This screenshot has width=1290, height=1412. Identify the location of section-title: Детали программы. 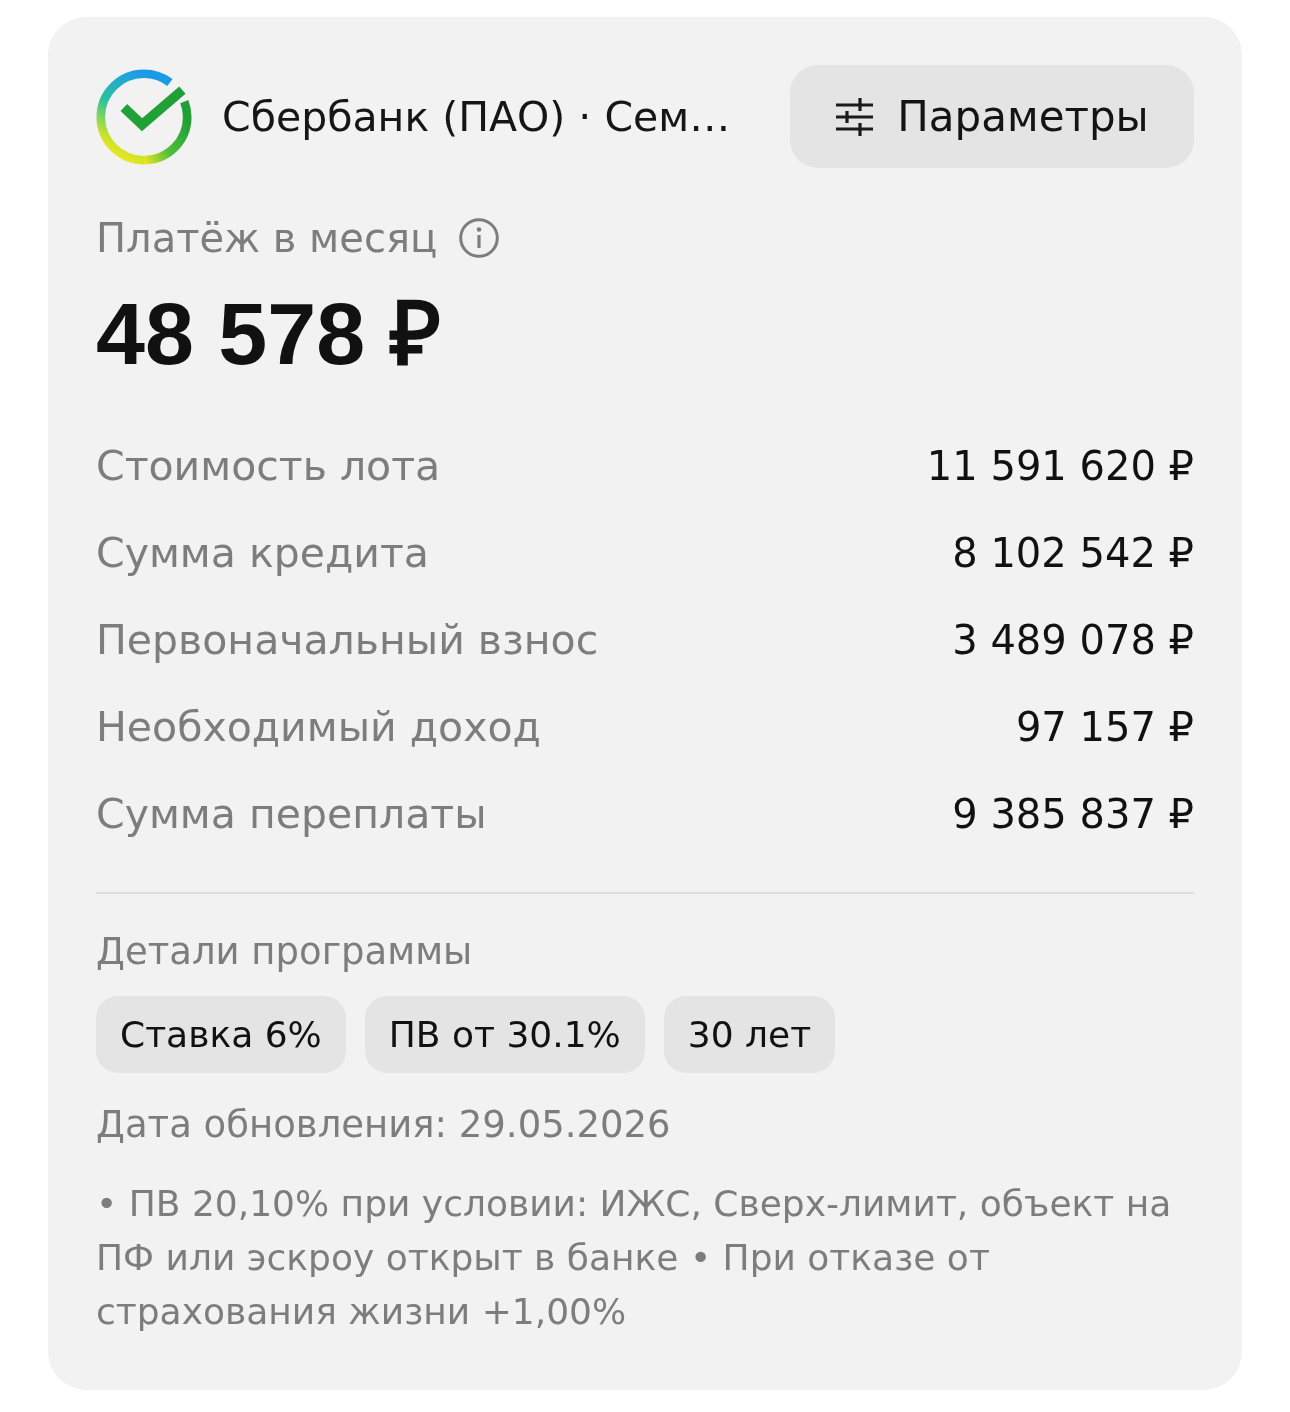
(284, 952).